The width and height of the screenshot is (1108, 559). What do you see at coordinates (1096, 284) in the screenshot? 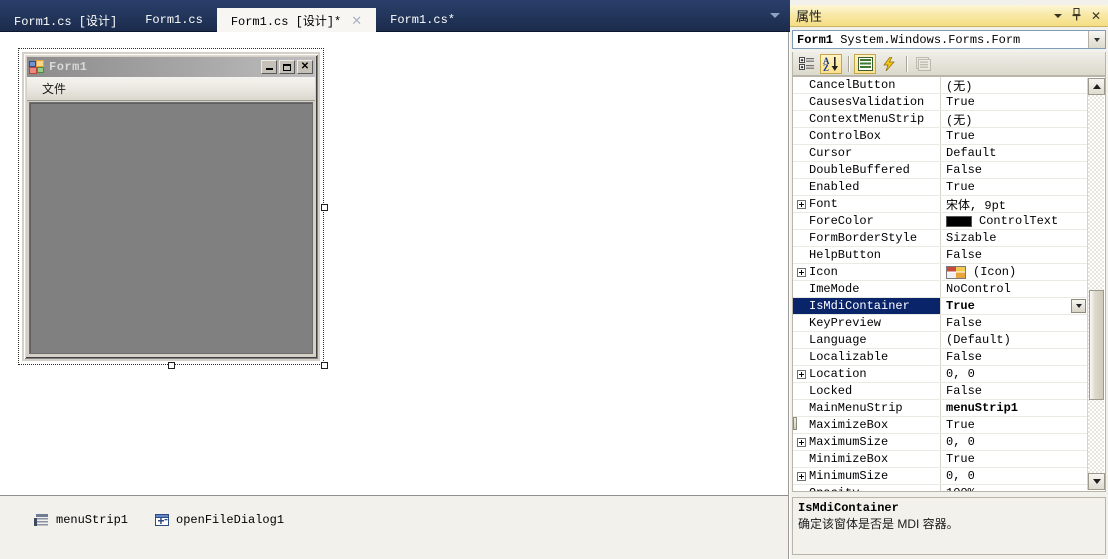
I see `property-grid-scrollbar` at bounding box center [1096, 284].